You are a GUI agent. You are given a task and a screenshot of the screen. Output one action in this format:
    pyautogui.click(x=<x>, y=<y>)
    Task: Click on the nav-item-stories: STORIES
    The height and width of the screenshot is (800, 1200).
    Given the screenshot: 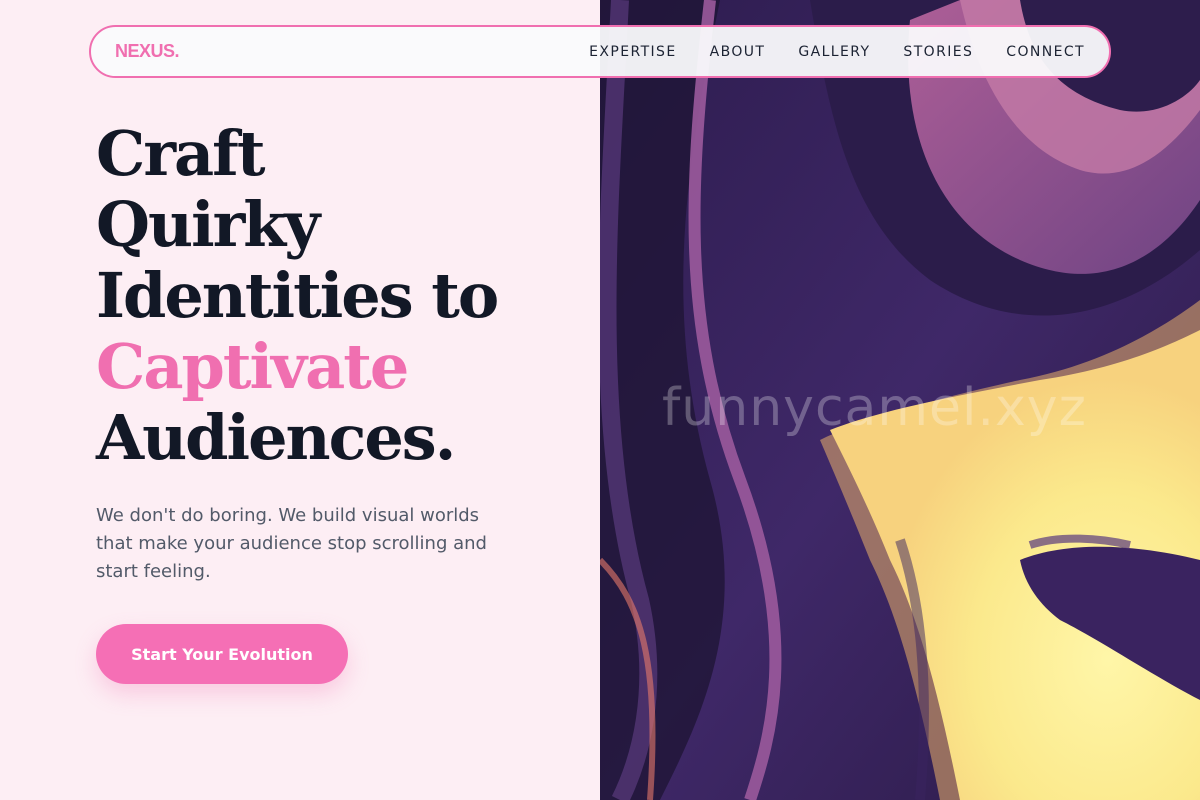 What is the action you would take?
    pyautogui.click(x=938, y=52)
    